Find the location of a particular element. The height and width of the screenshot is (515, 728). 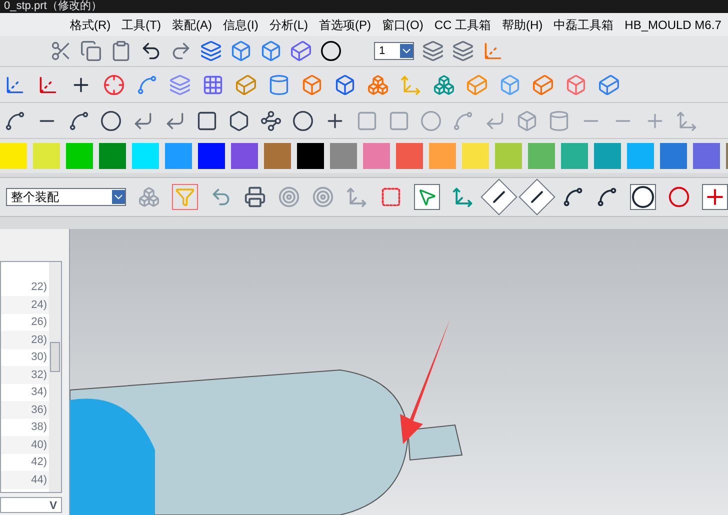

list-row: 44) is located at coordinates (25, 480).